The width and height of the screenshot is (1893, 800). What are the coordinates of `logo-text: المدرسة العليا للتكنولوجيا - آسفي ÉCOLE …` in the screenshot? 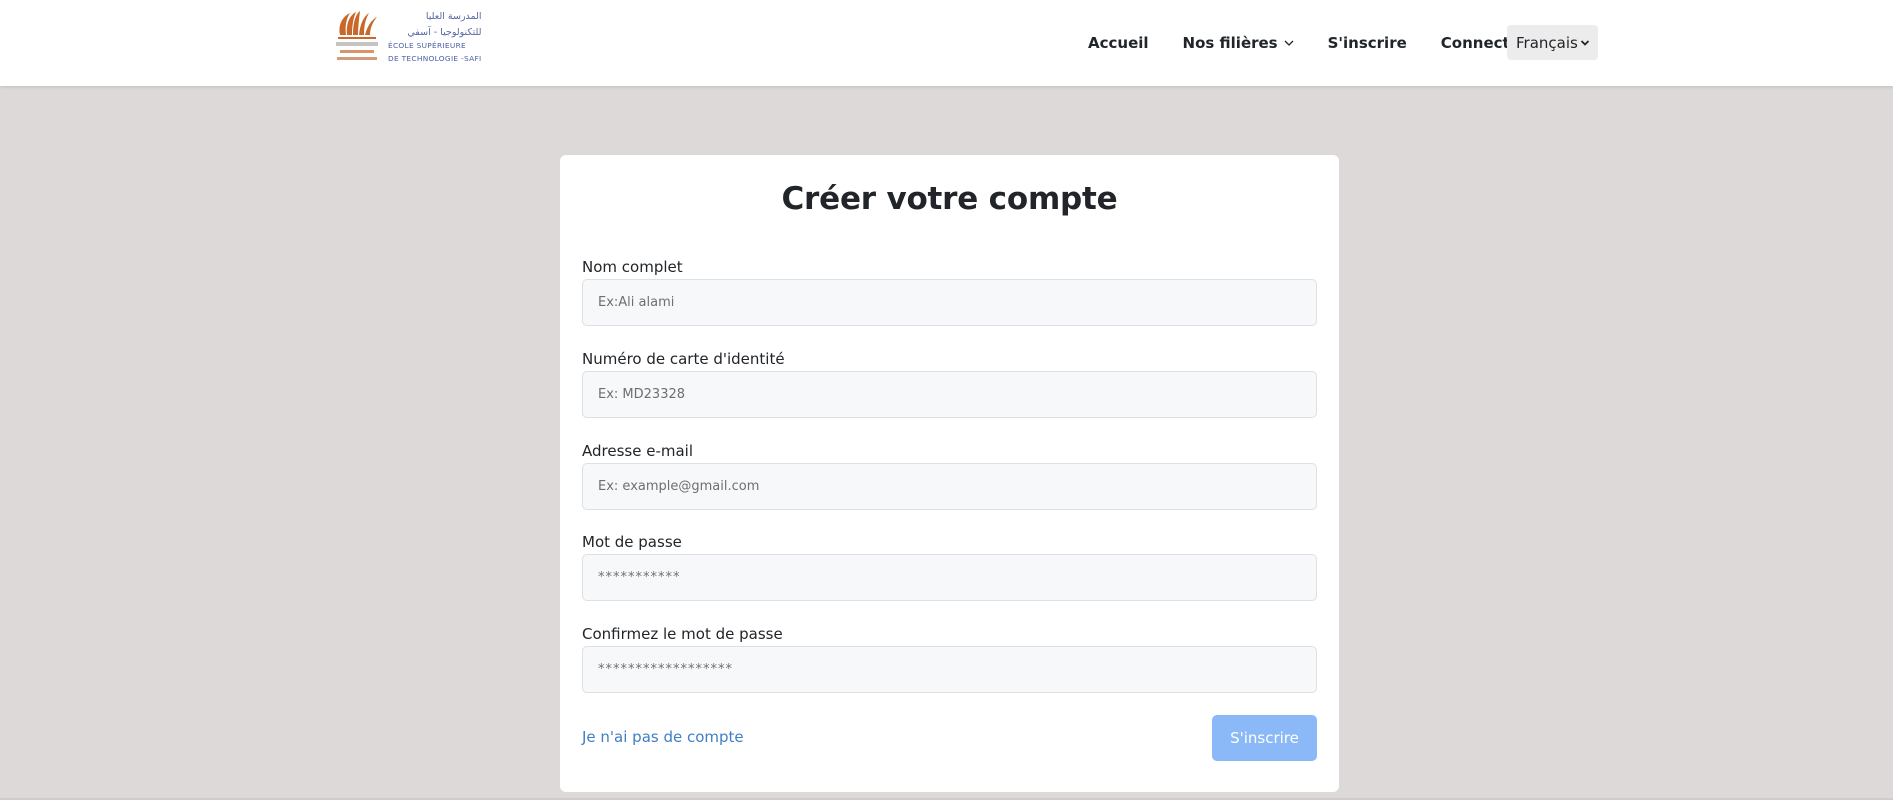 It's located at (435, 37).